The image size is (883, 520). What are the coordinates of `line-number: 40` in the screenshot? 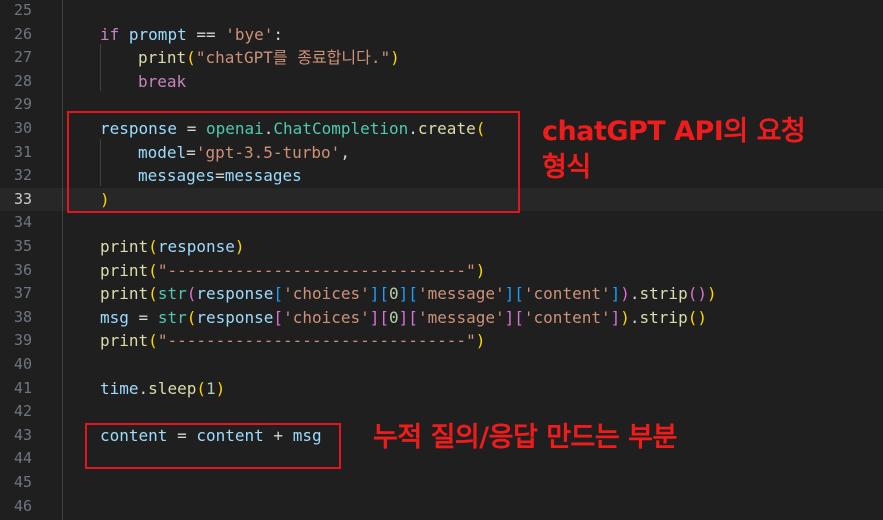 It's located at (22, 364).